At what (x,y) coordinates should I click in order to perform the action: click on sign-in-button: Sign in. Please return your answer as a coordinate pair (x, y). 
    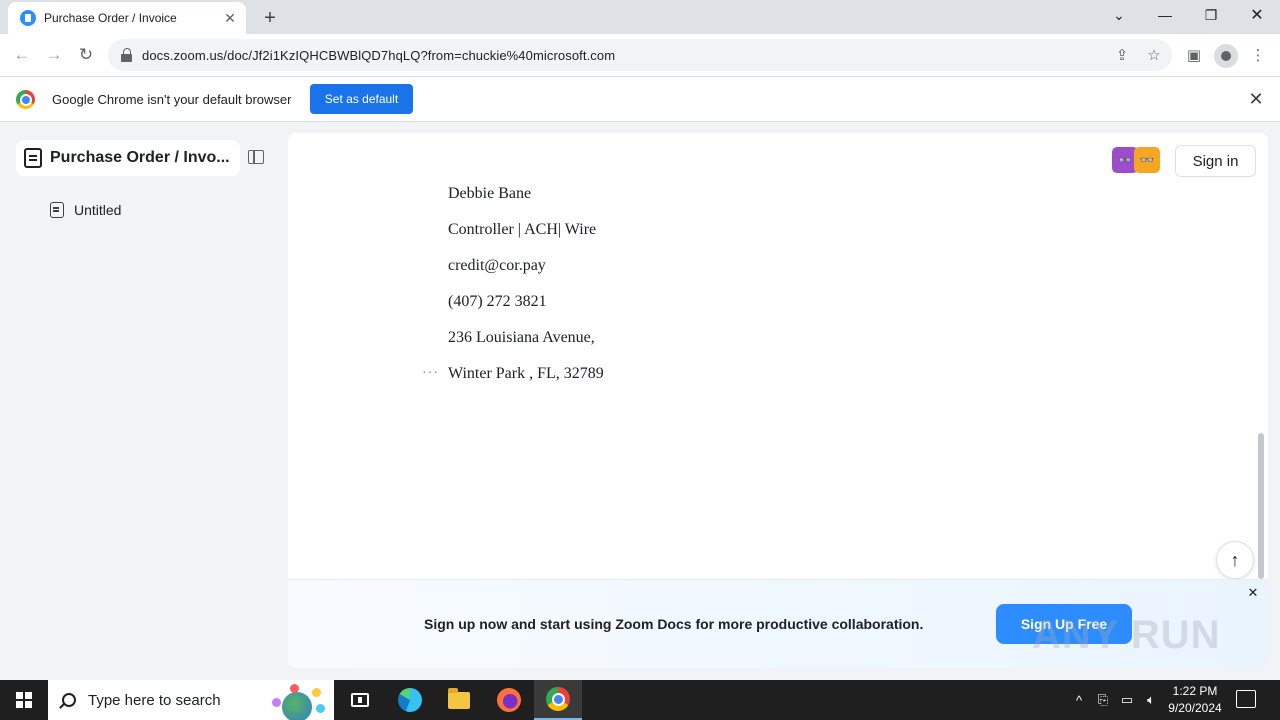
    Looking at the image, I should click on (1215, 161).